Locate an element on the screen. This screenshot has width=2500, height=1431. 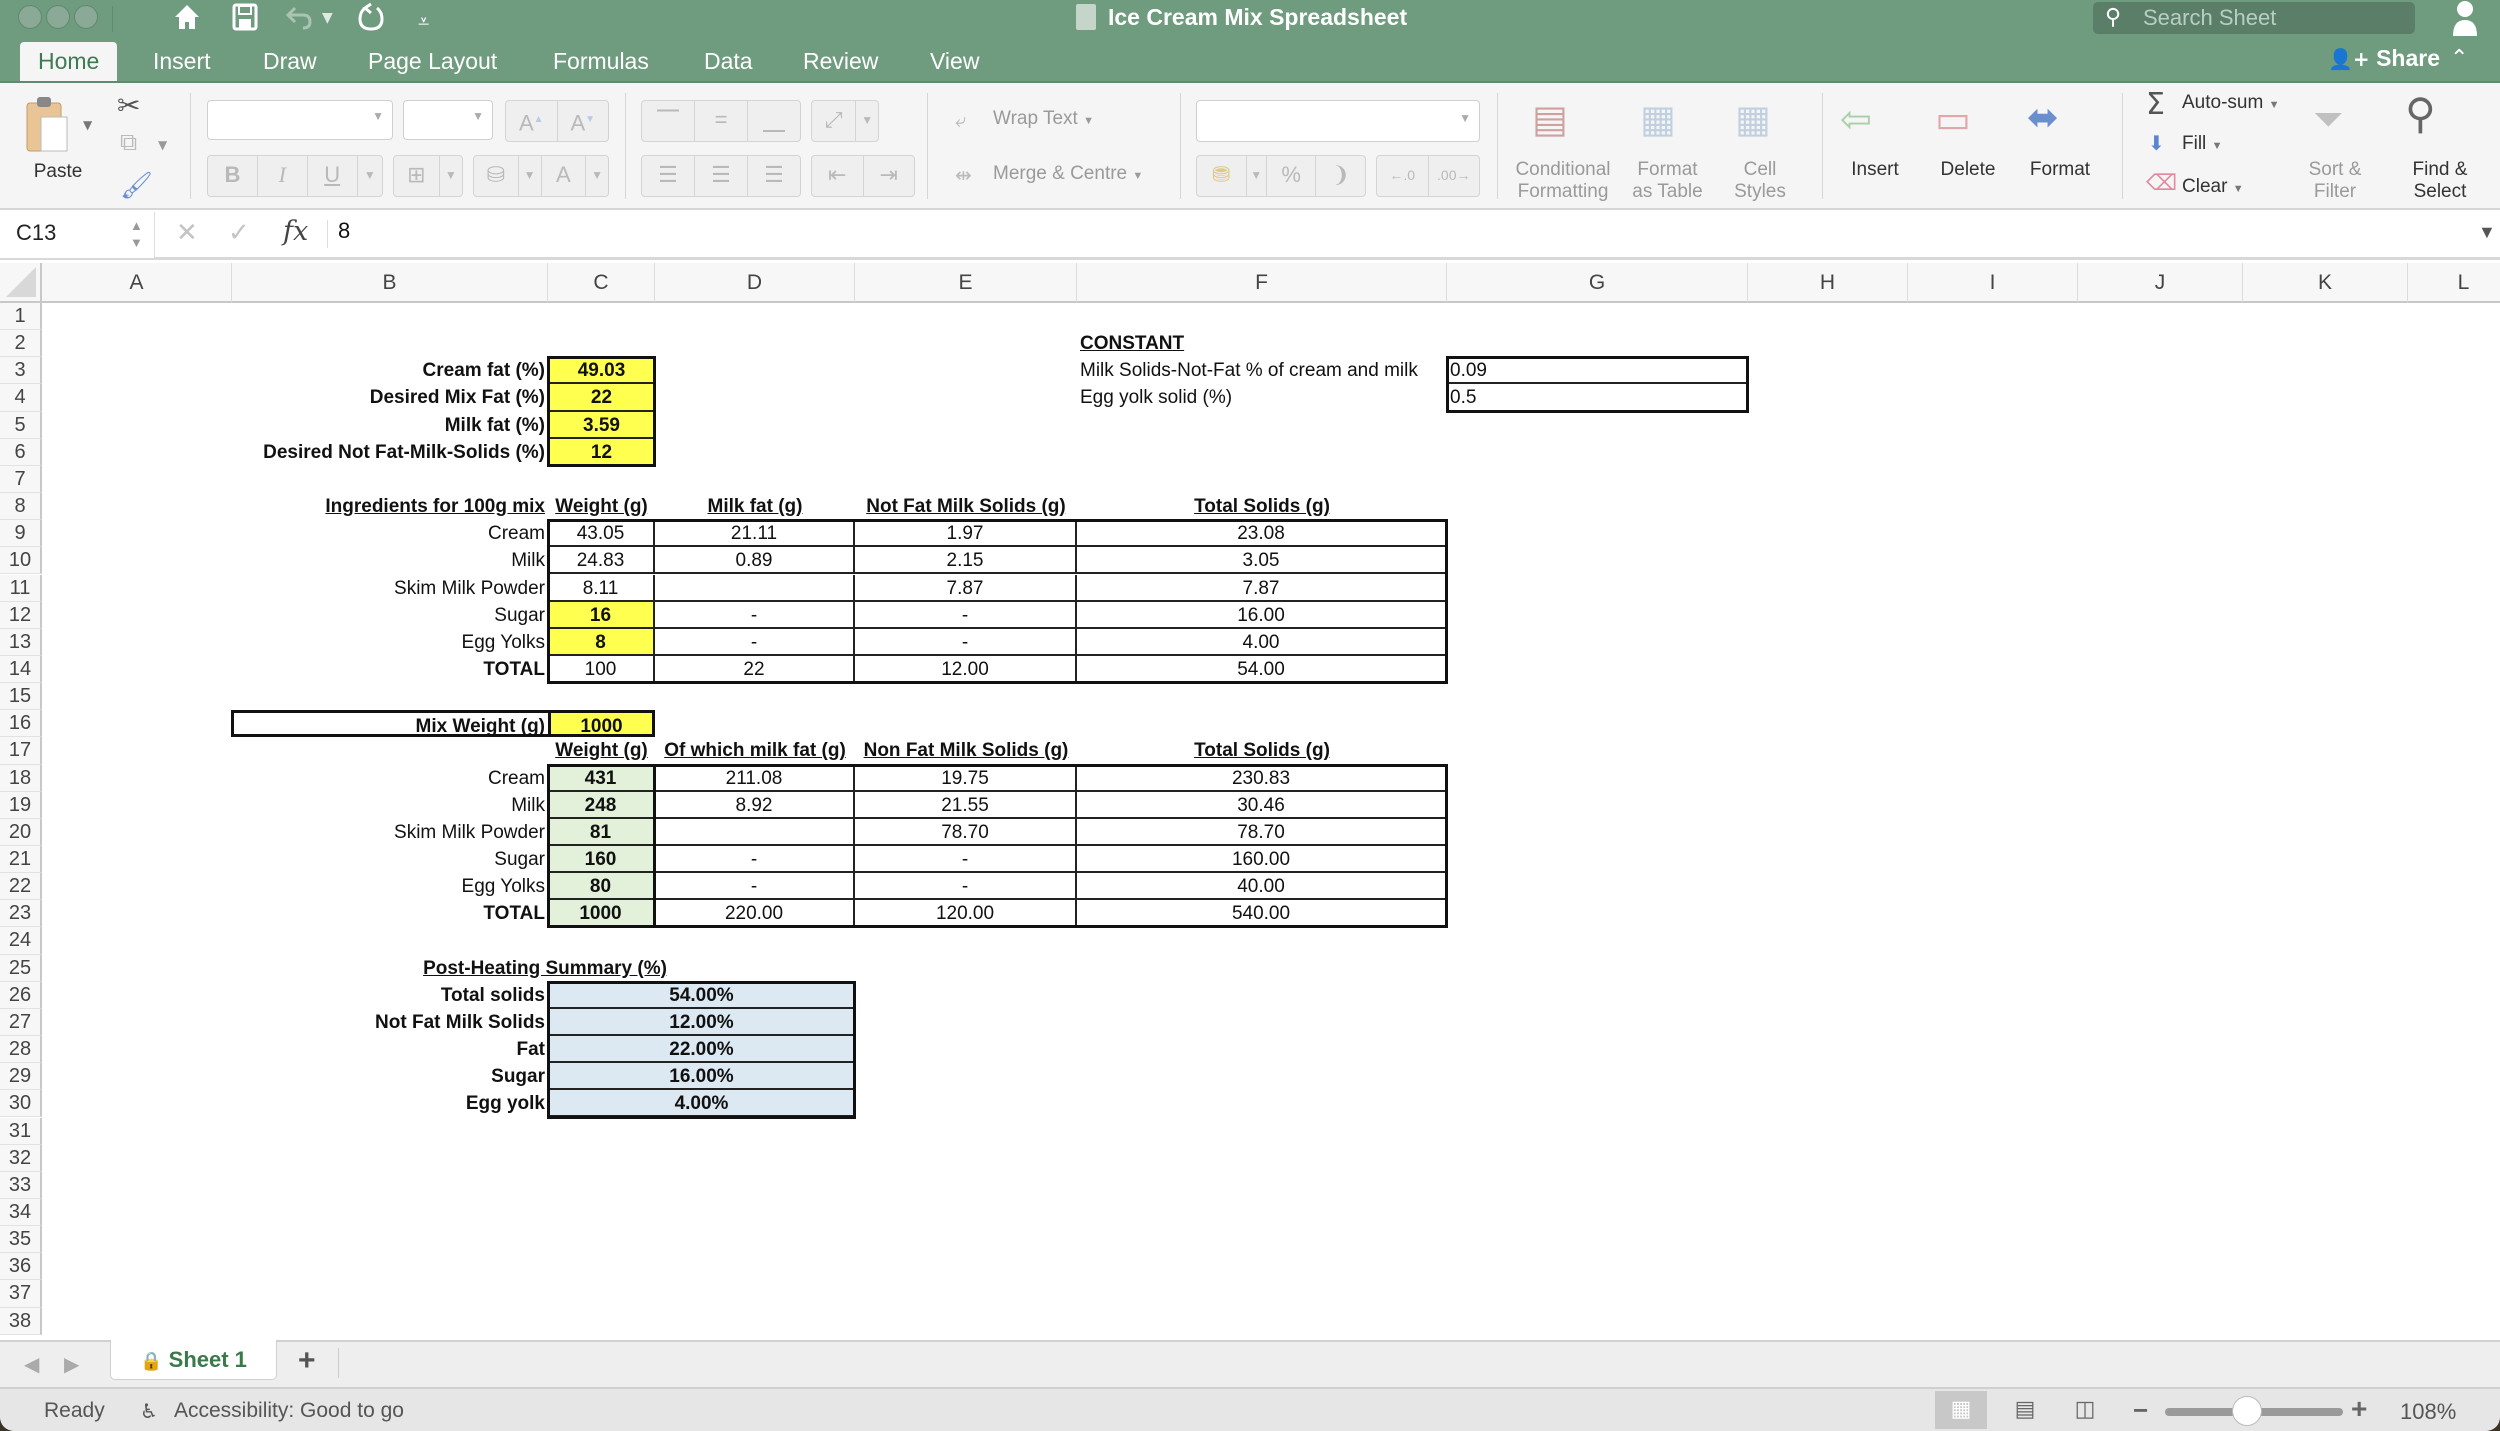
accessibility-status: Accessibility: Good to go is located at coordinates (289, 1411).